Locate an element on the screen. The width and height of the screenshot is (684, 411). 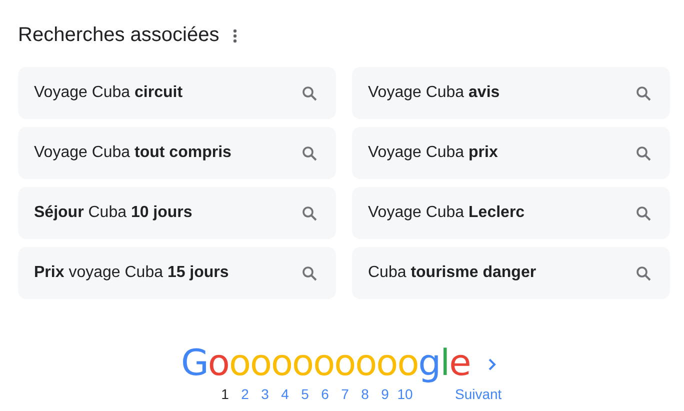
related-search-chip: Cuba tourisme danger is located at coordinates (511, 273).